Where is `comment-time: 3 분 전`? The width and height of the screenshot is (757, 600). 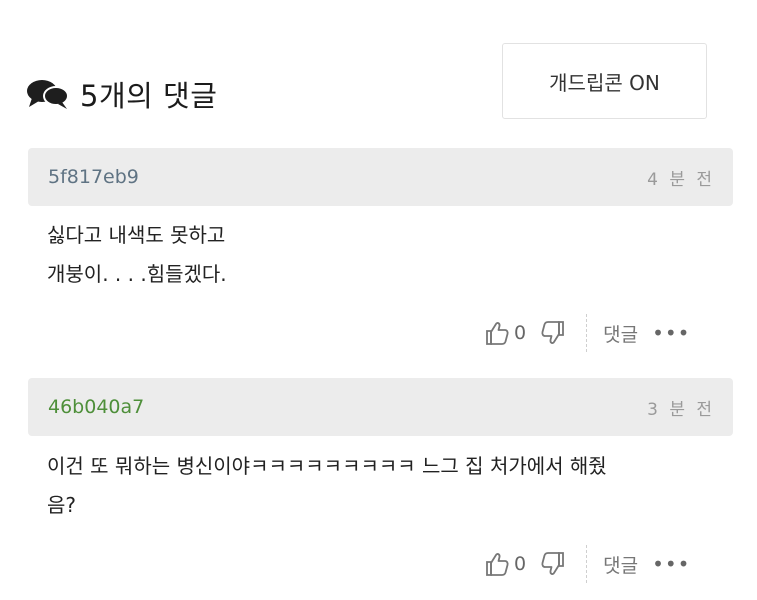 comment-time: 3 분 전 is located at coordinates (681, 409).